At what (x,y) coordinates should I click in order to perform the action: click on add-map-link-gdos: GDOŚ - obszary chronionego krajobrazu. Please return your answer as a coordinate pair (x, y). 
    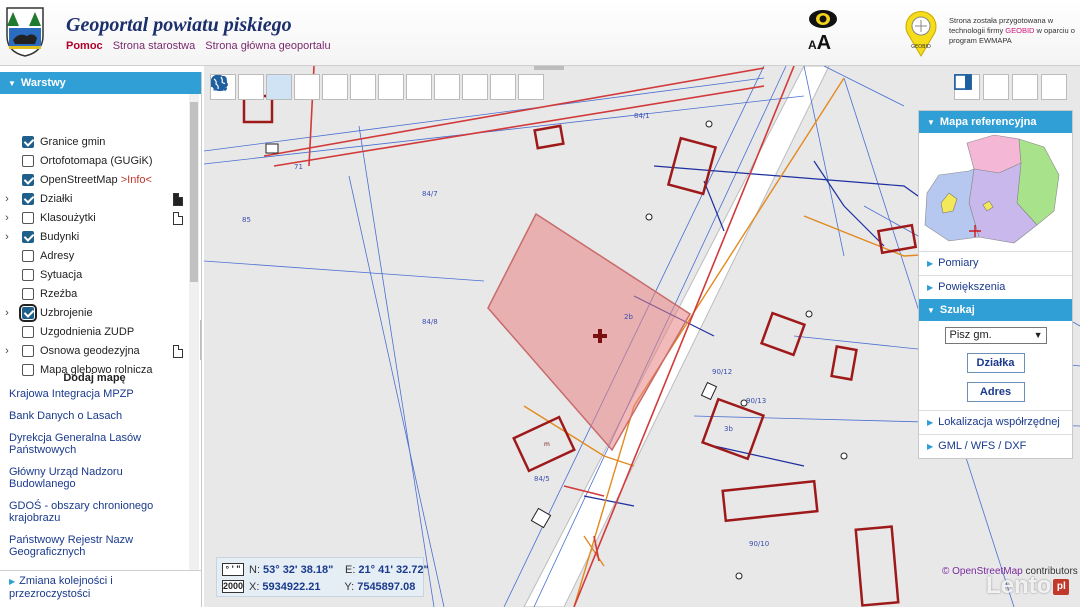
    Looking at the image, I should click on (98, 512).